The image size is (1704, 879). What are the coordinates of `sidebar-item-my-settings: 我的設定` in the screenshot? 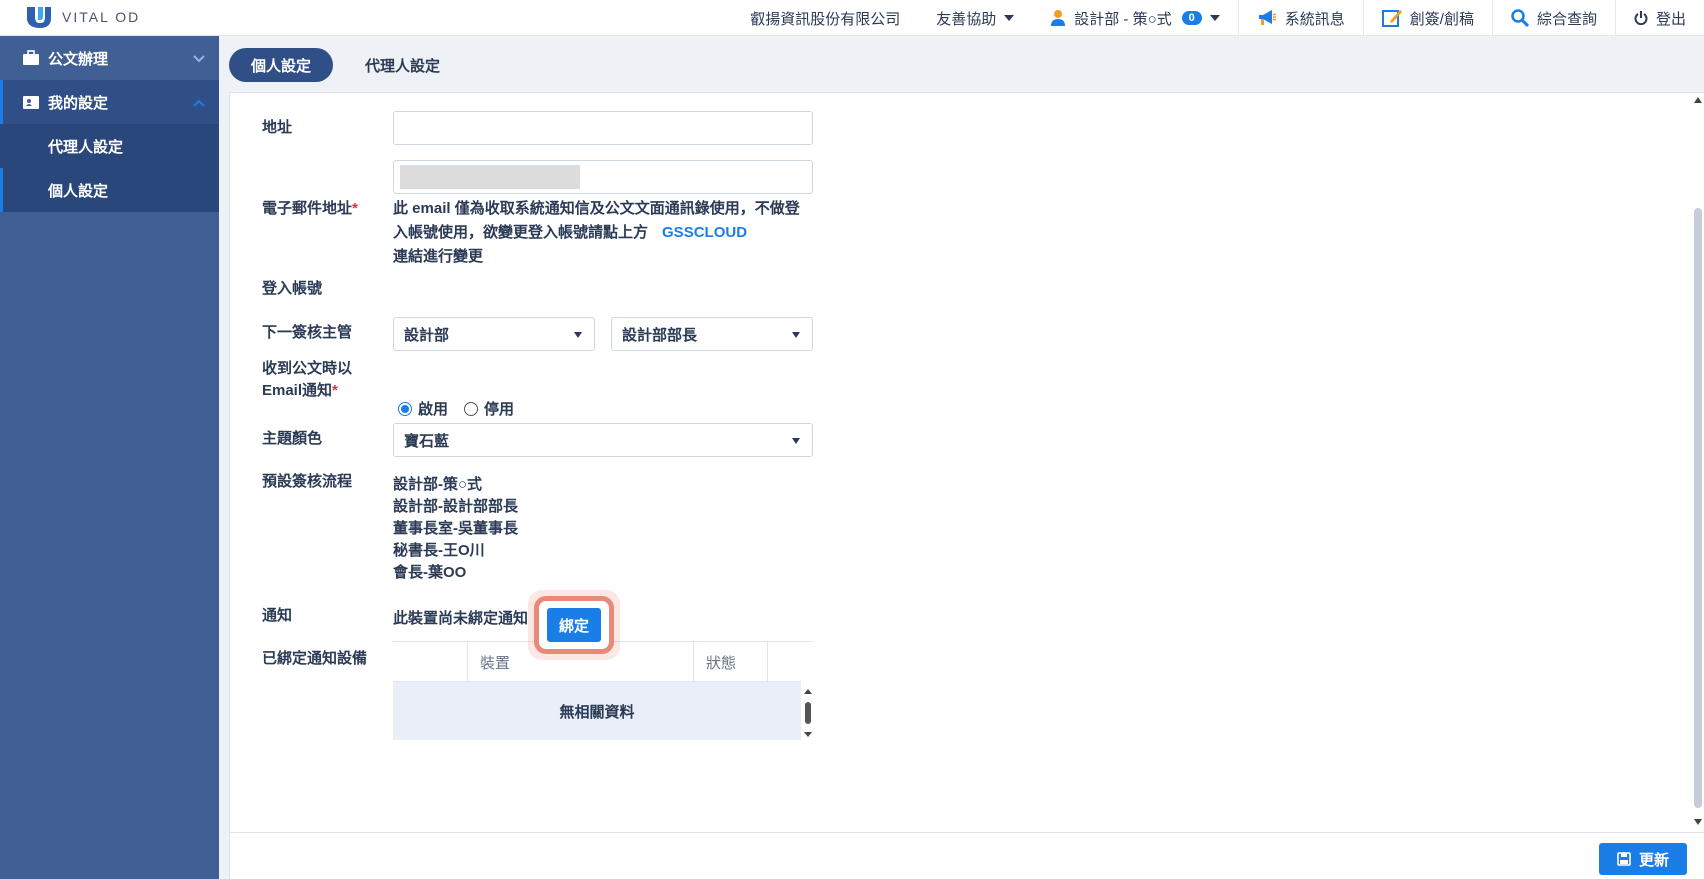 It's located at (109, 102).